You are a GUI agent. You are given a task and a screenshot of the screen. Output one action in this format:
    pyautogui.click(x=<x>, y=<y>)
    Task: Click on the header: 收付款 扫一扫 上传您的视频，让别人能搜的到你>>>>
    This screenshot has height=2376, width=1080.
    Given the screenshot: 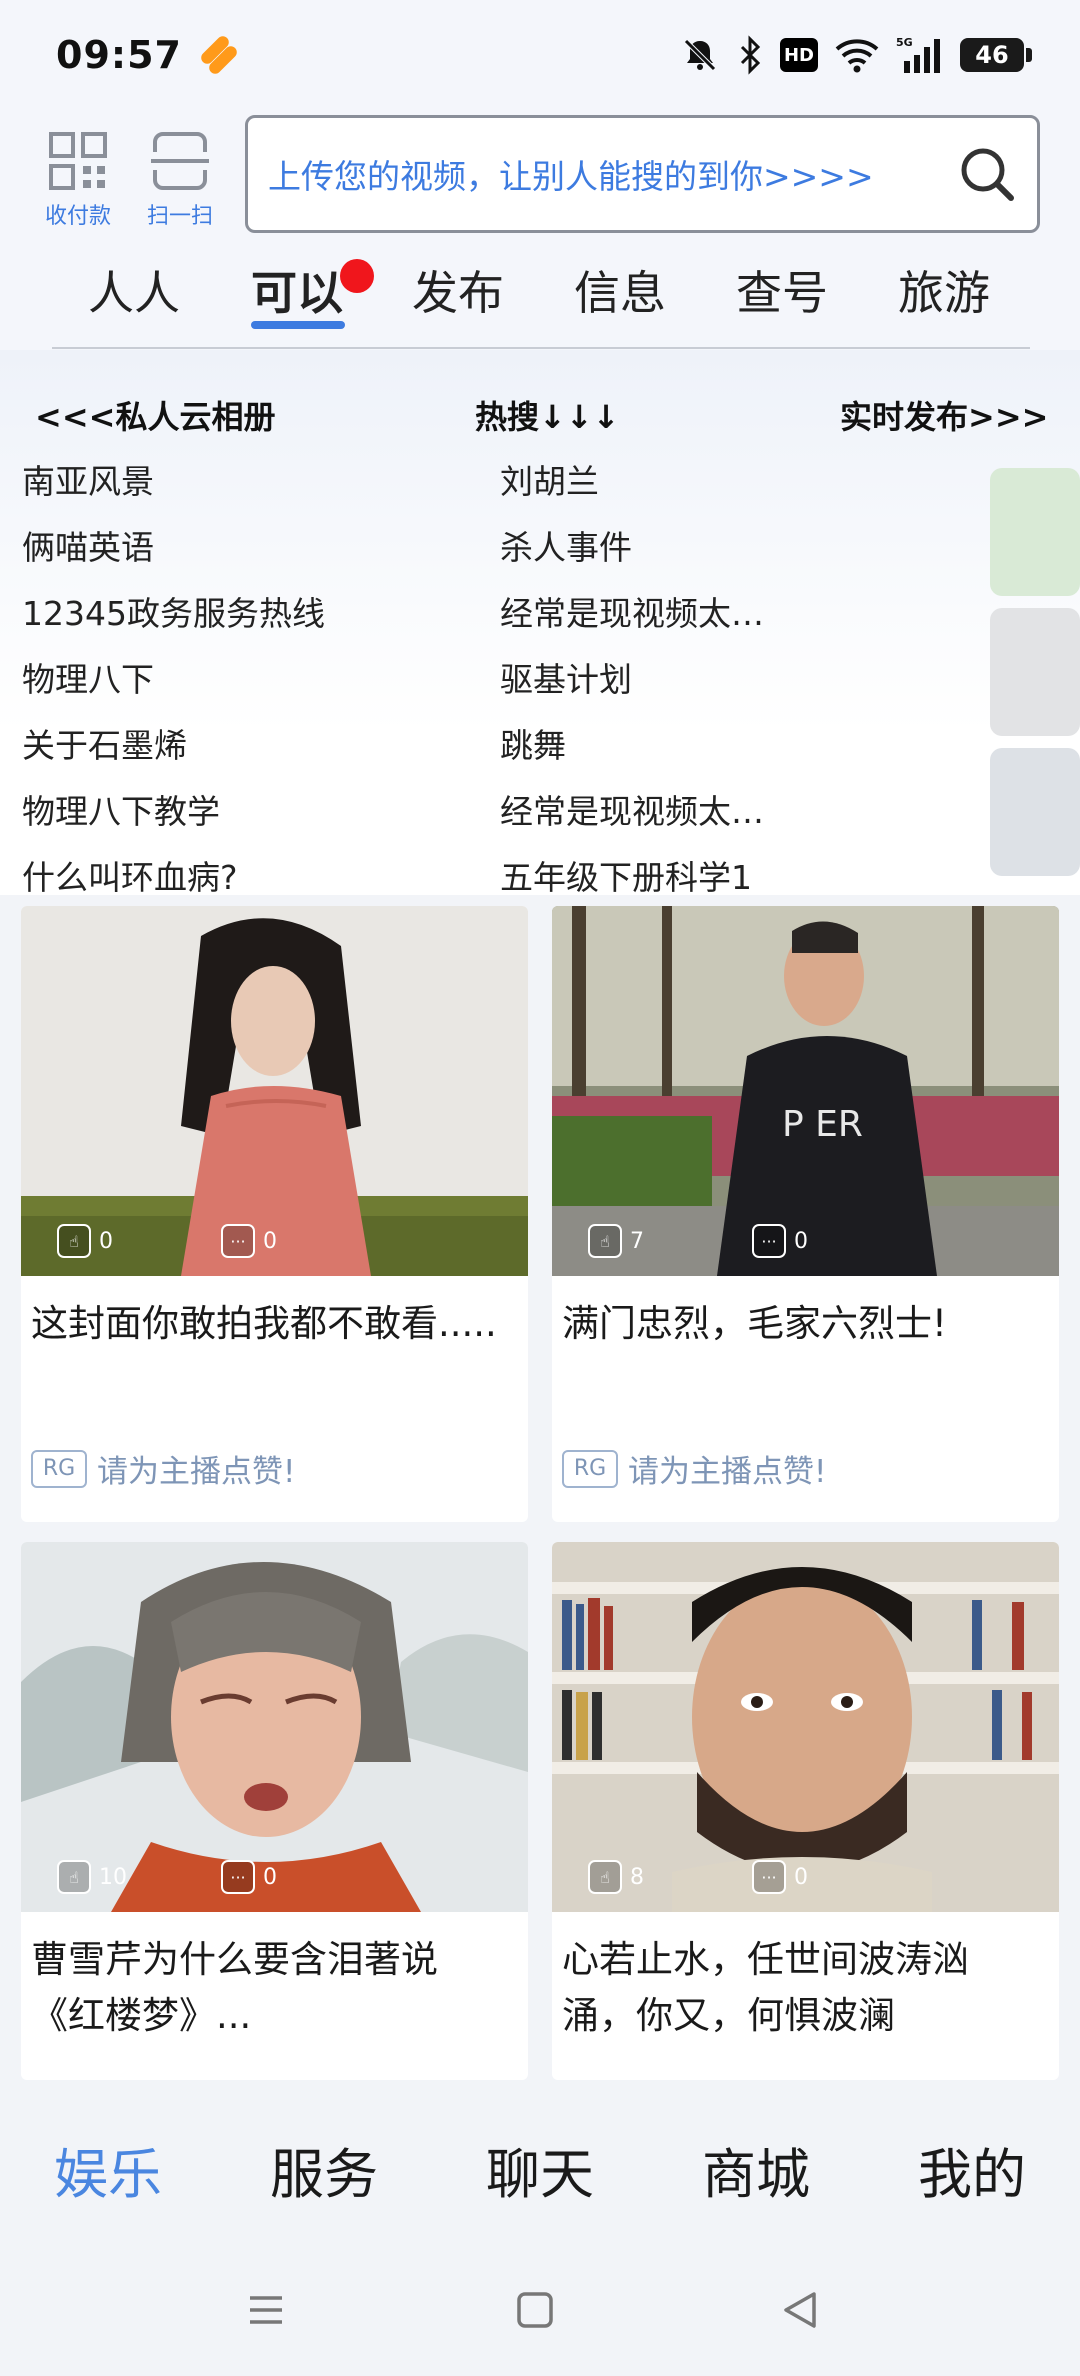 What is the action you would take?
    pyautogui.click(x=540, y=177)
    